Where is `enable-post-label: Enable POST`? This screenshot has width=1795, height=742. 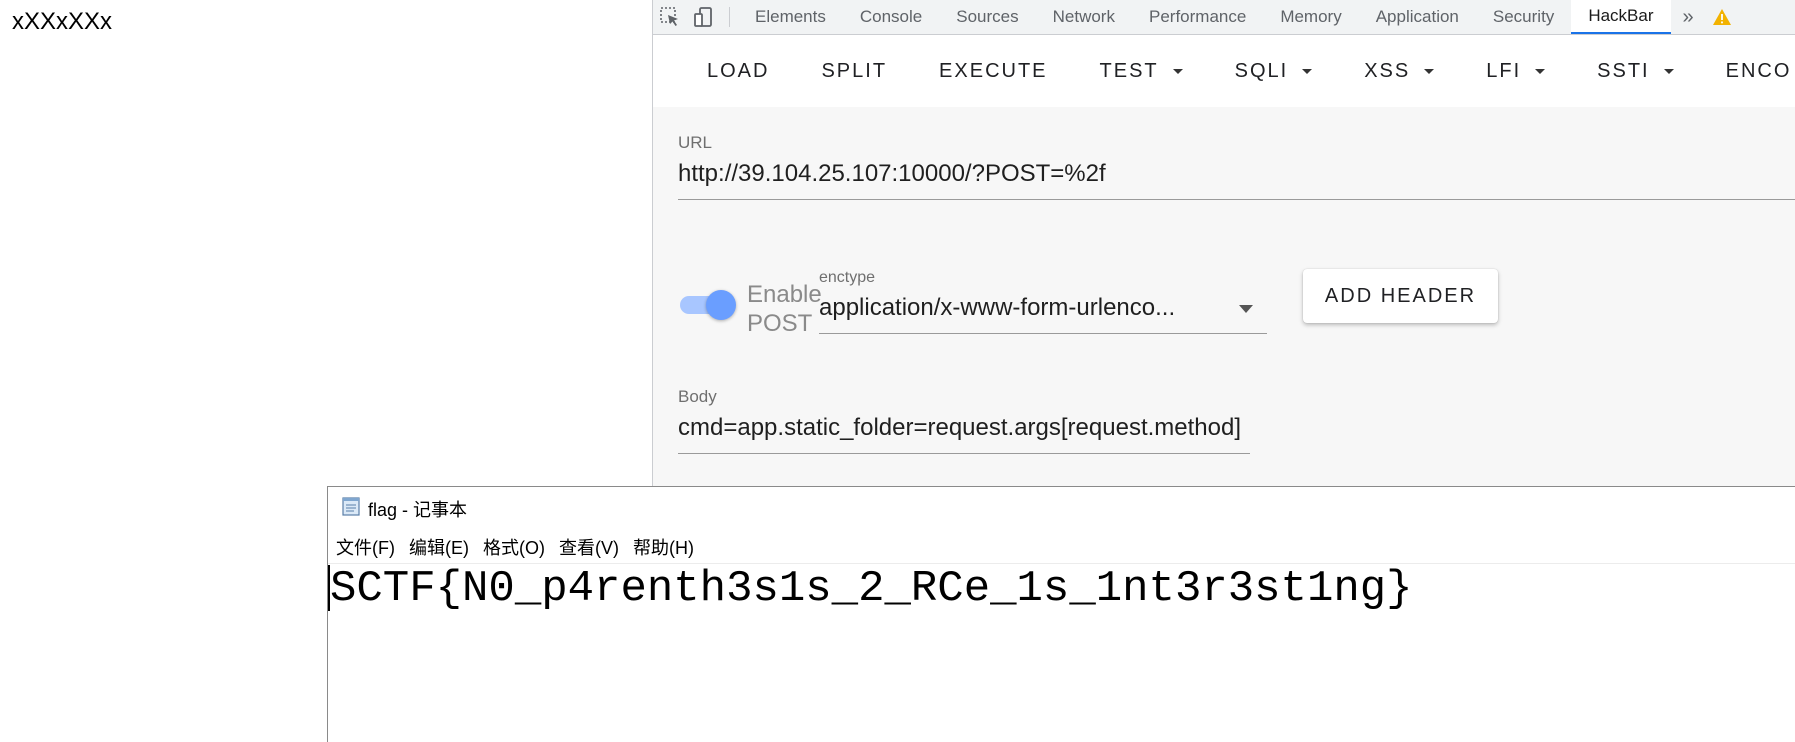
enable-post-label: Enable POST is located at coordinates (784, 309).